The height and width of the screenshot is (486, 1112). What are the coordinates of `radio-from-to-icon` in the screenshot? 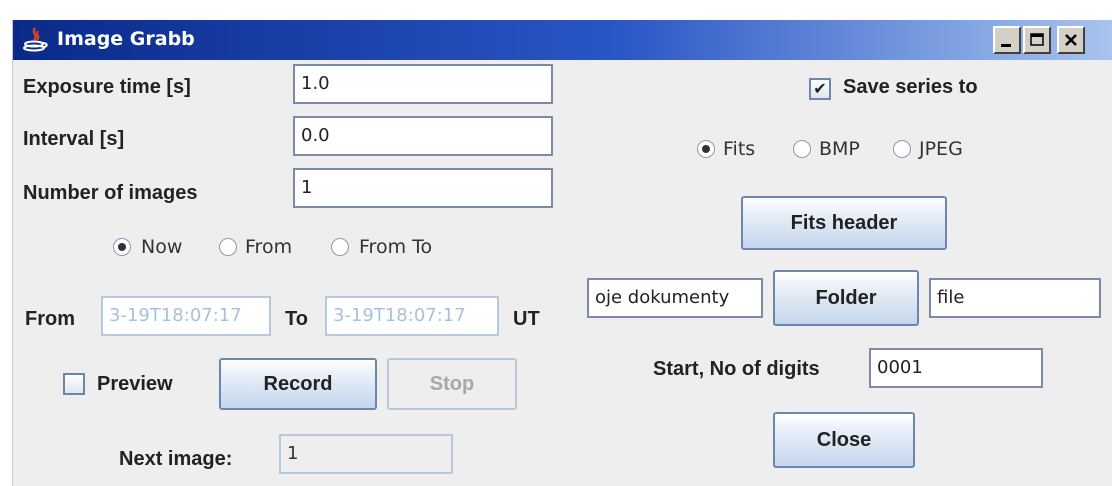 It's located at (340, 247).